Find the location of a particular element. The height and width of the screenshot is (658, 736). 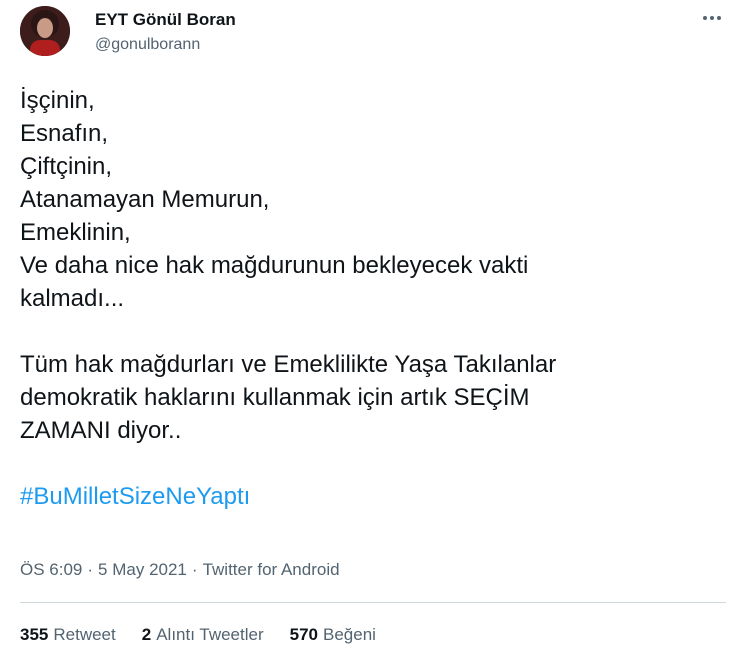

retweets-count: 355 is located at coordinates (34, 634).